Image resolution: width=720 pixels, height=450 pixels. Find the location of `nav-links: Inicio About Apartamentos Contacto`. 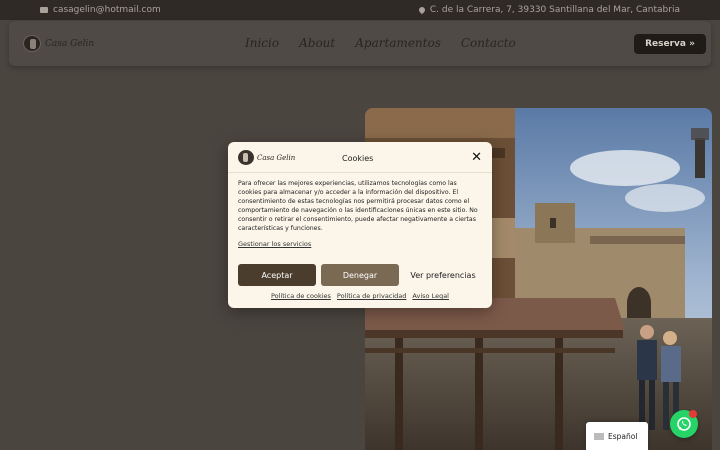

nav-links: Inicio About Apartamentos Contacto is located at coordinates (380, 43).